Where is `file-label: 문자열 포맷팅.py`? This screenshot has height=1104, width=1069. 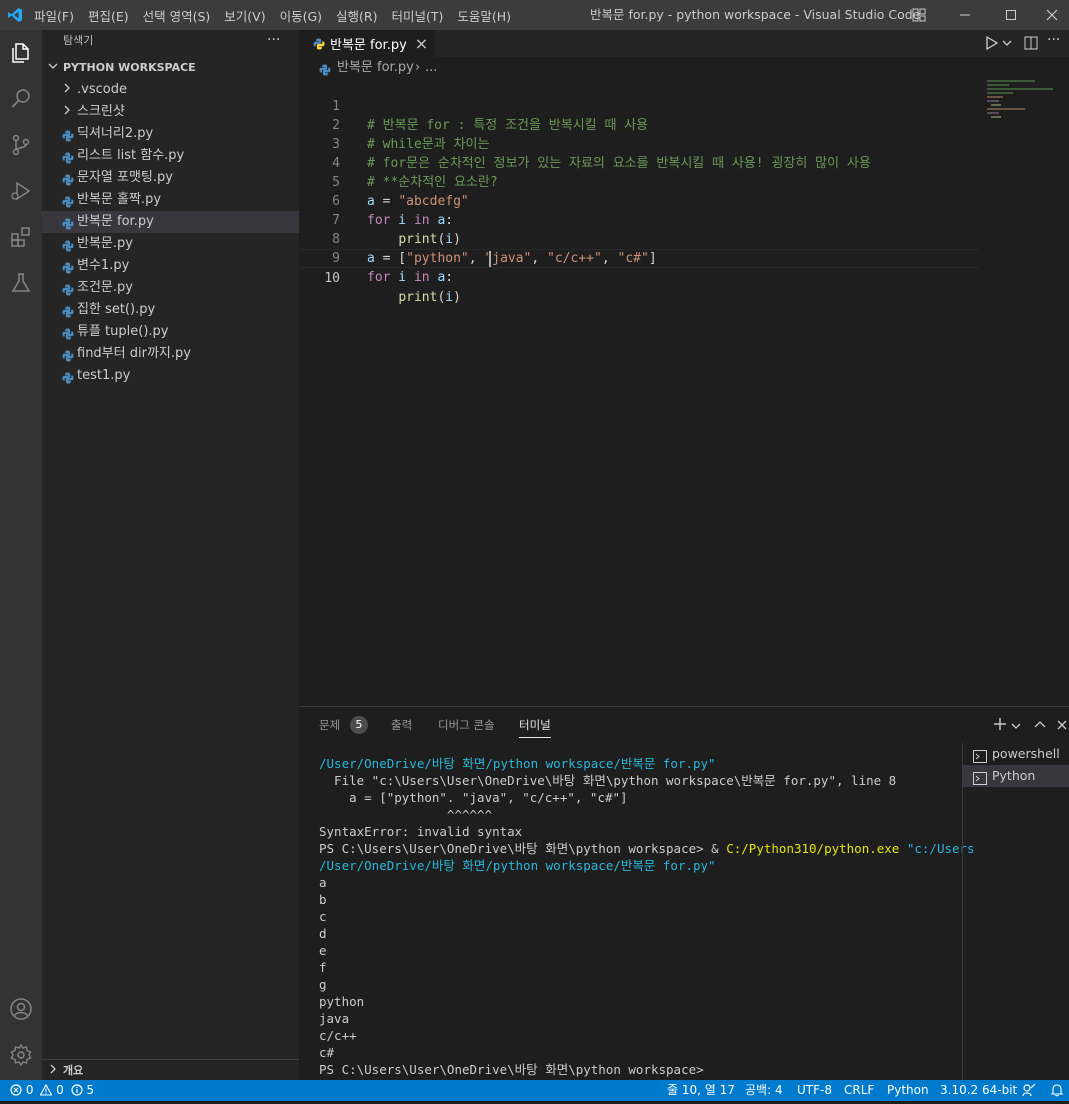 file-label: 문자열 포맷팅.py is located at coordinates (125, 177).